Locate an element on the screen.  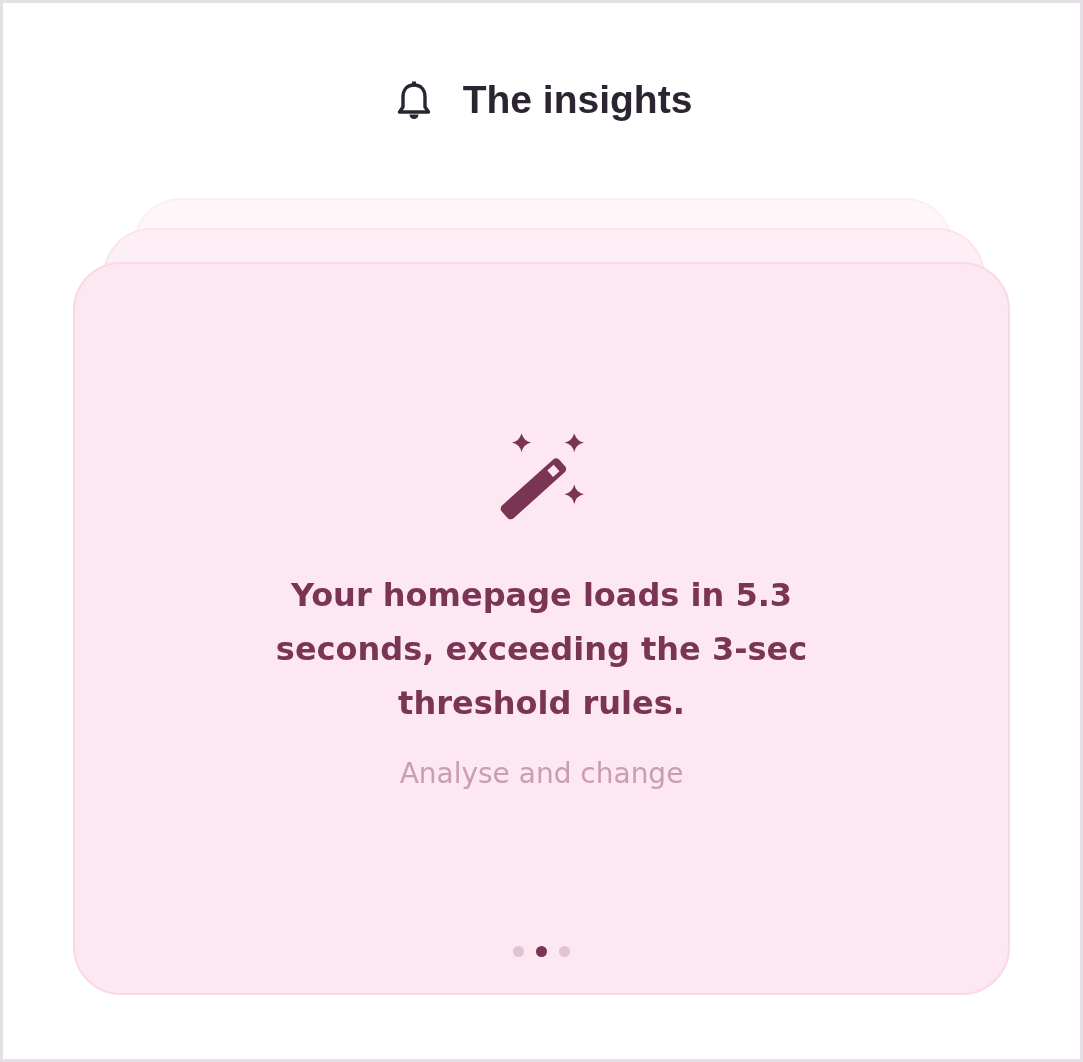
insight-message: Your homepage loads in 5.3 seconds, exceeding the 3-sec threshold rules. is located at coordinates (541, 649).